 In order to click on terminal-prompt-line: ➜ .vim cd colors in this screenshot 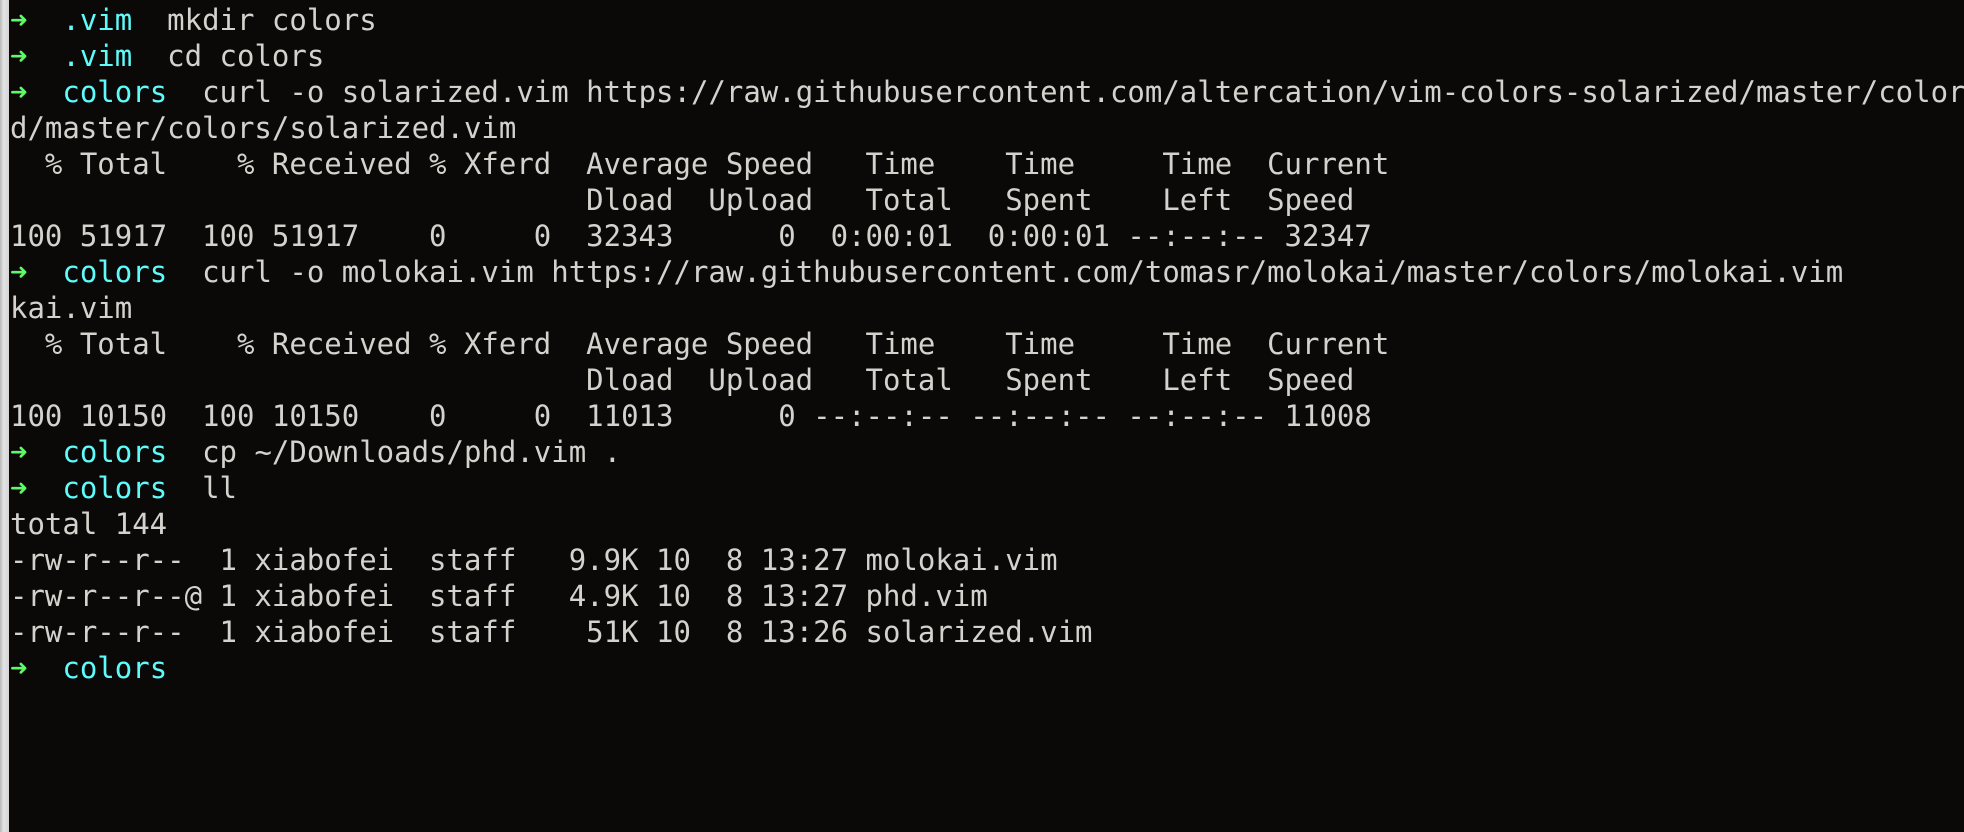, I will do `click(982, 56)`.